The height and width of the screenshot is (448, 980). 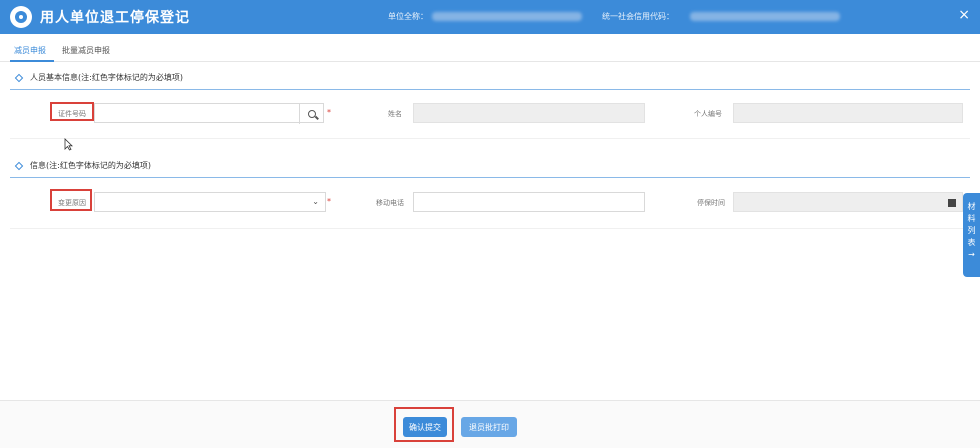 I want to click on mobile-label: 移动电话, so click(x=390, y=203).